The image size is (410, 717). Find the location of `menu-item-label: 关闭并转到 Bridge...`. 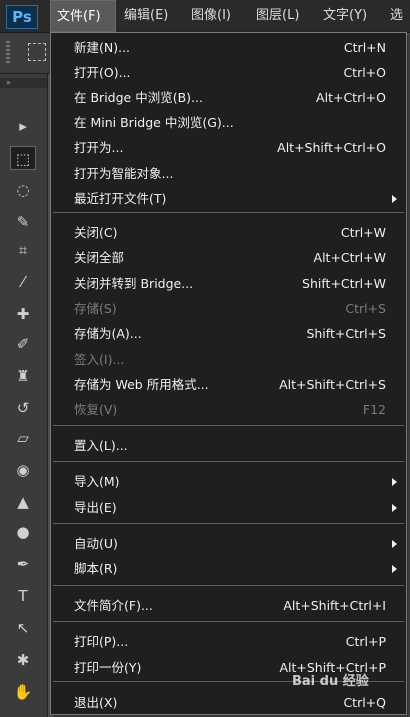

menu-item-label: 关闭并转到 Bridge... is located at coordinates (134, 283).